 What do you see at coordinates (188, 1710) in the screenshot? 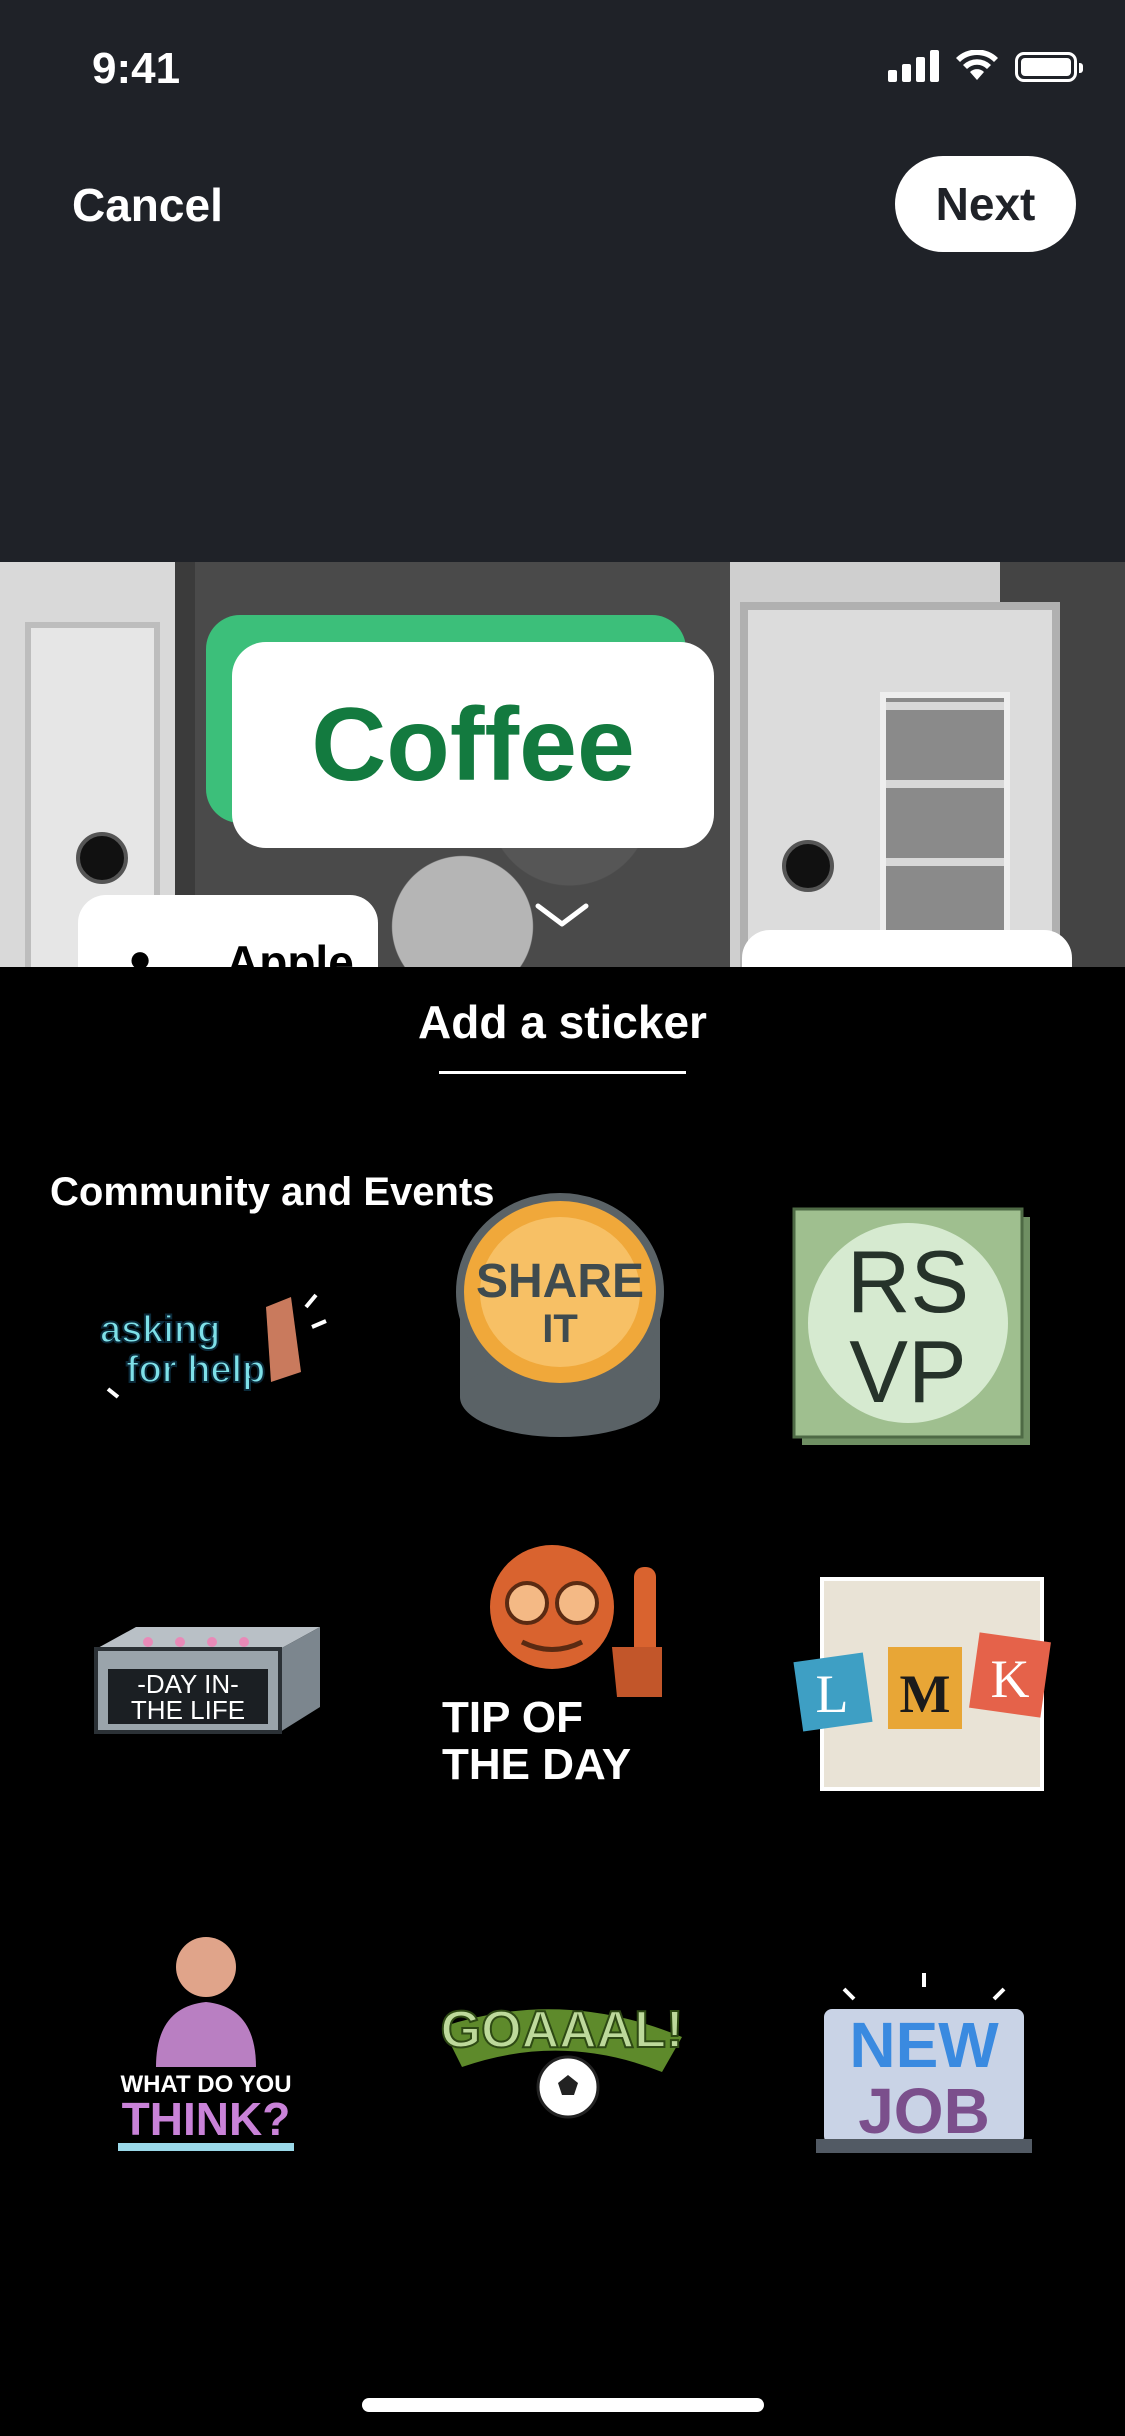
I see `sticker-text: THE LIFE` at bounding box center [188, 1710].